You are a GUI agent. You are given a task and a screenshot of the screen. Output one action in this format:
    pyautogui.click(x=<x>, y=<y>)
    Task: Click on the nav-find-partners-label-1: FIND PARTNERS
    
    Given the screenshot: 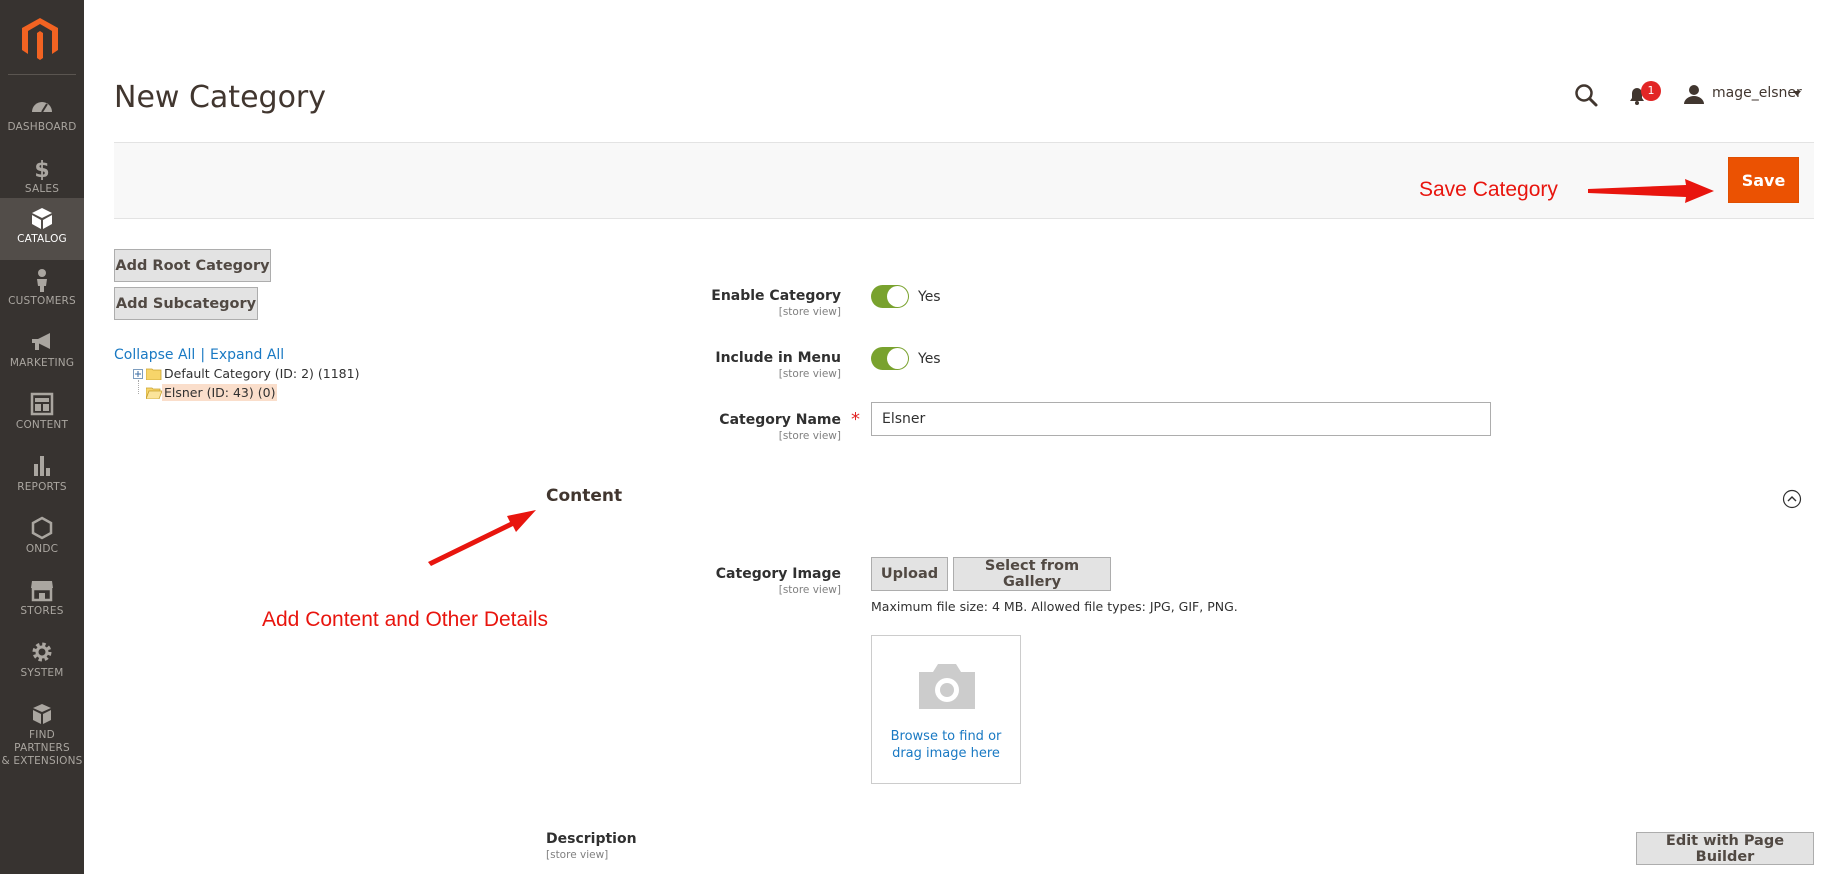 What is the action you would take?
    pyautogui.click(x=42, y=741)
    